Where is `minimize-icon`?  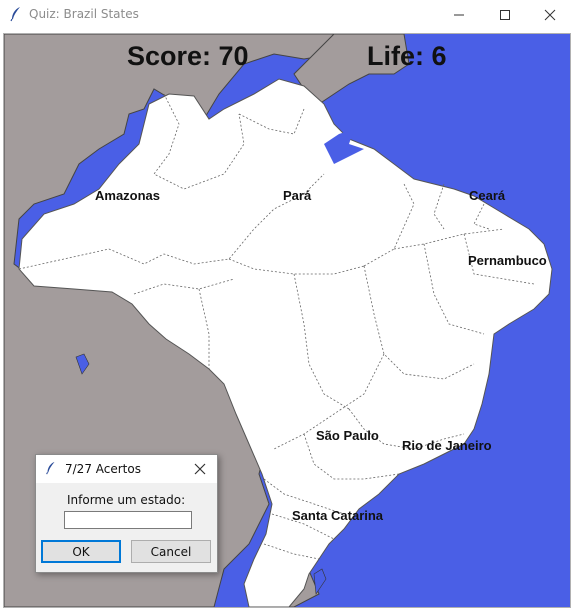 minimize-icon is located at coordinates (459, 14).